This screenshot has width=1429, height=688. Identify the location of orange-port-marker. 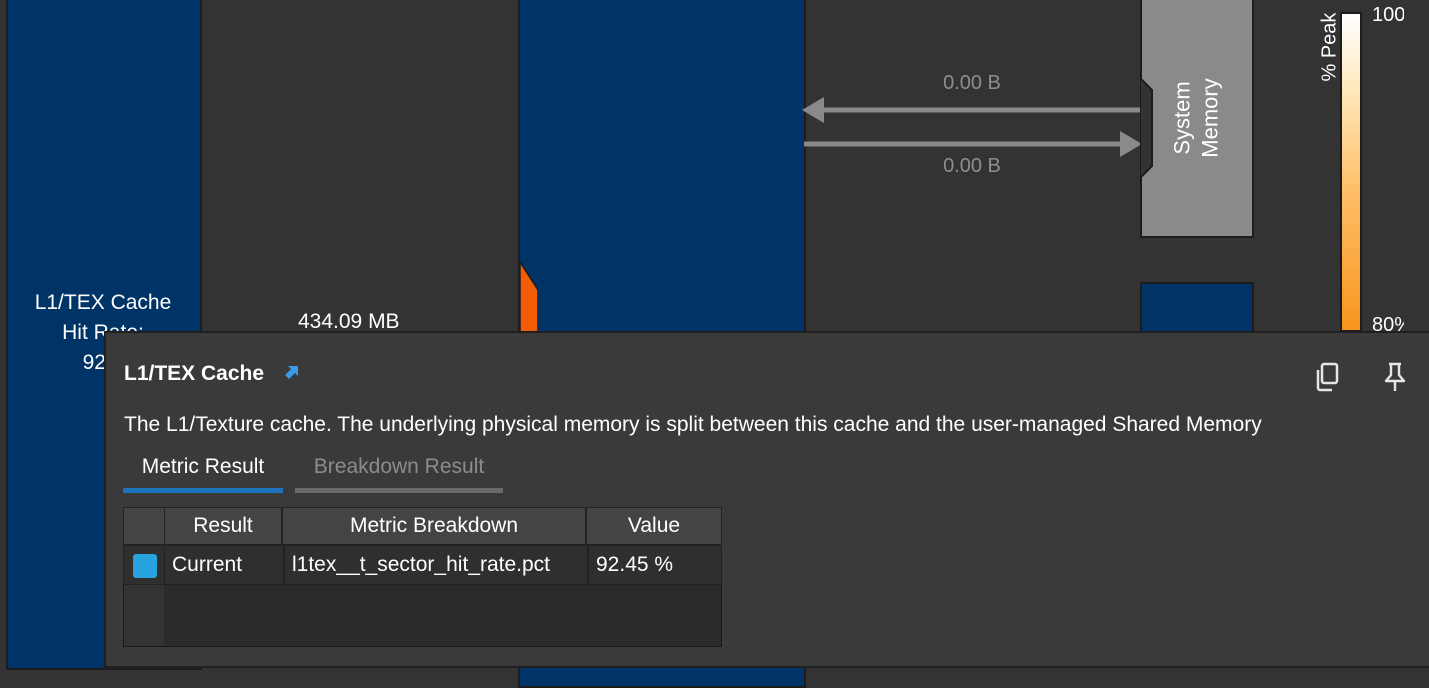
(529, 302).